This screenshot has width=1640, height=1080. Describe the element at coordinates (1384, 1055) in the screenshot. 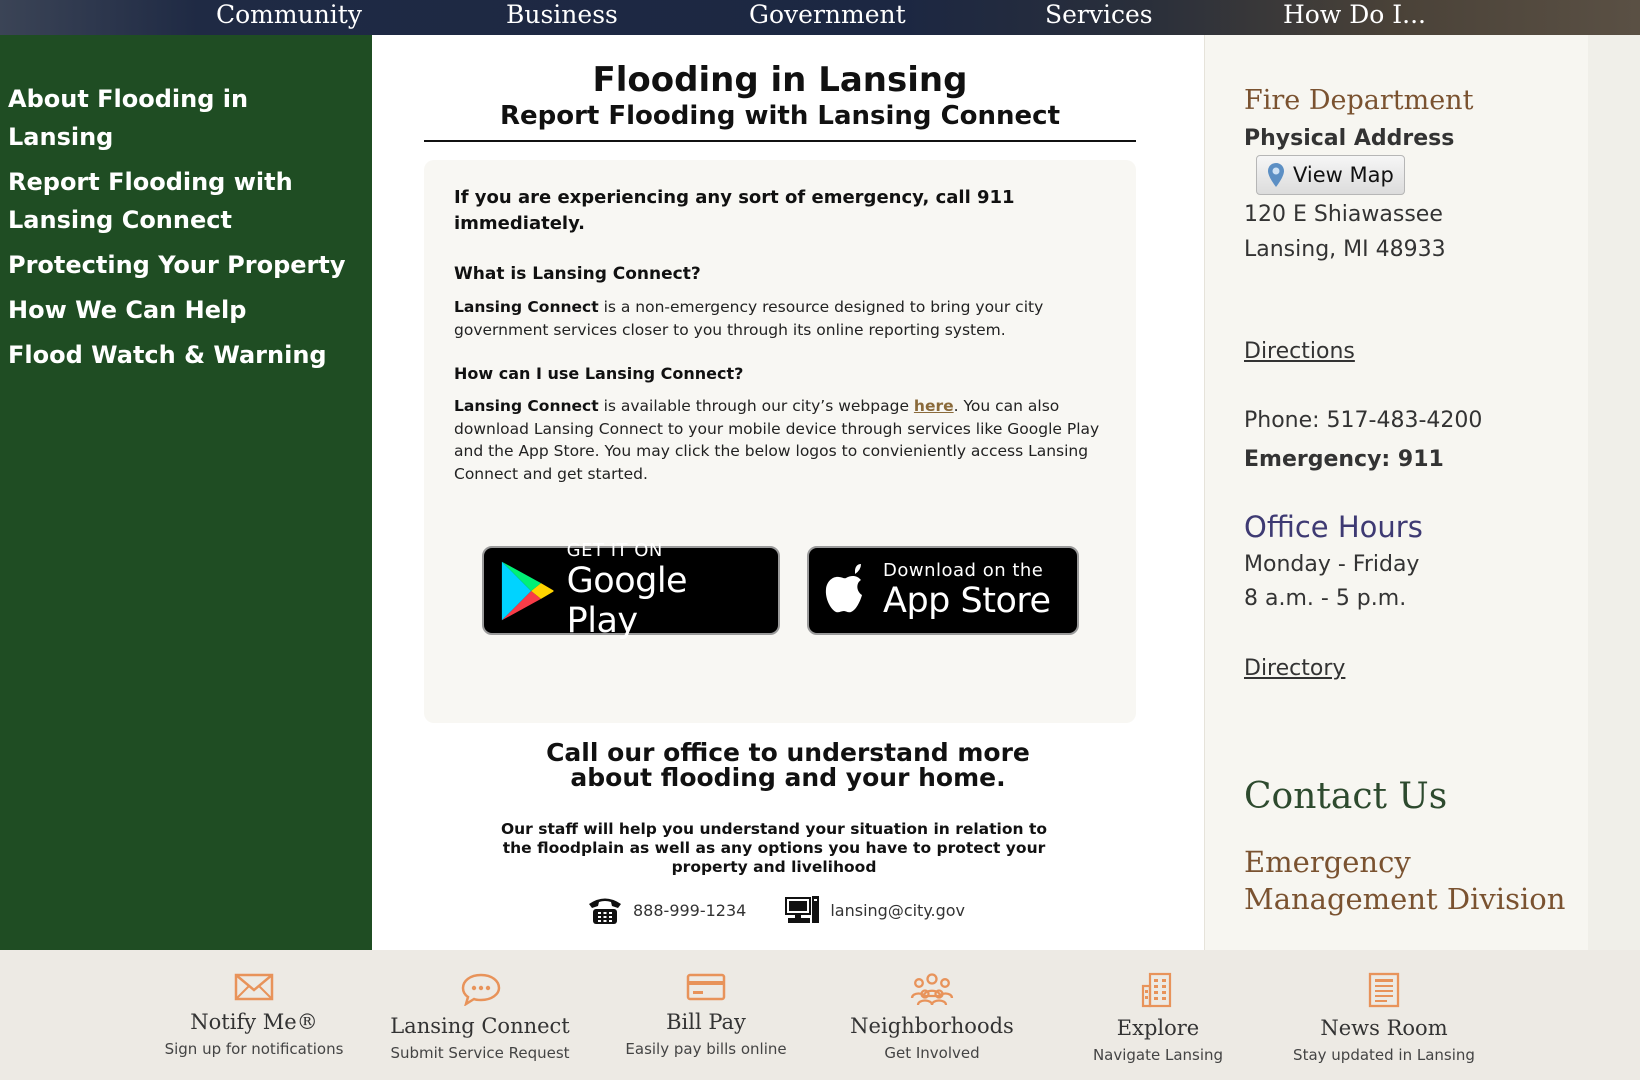

I see `footer-tile-subtitle: Stay updated in Lansing` at that location.